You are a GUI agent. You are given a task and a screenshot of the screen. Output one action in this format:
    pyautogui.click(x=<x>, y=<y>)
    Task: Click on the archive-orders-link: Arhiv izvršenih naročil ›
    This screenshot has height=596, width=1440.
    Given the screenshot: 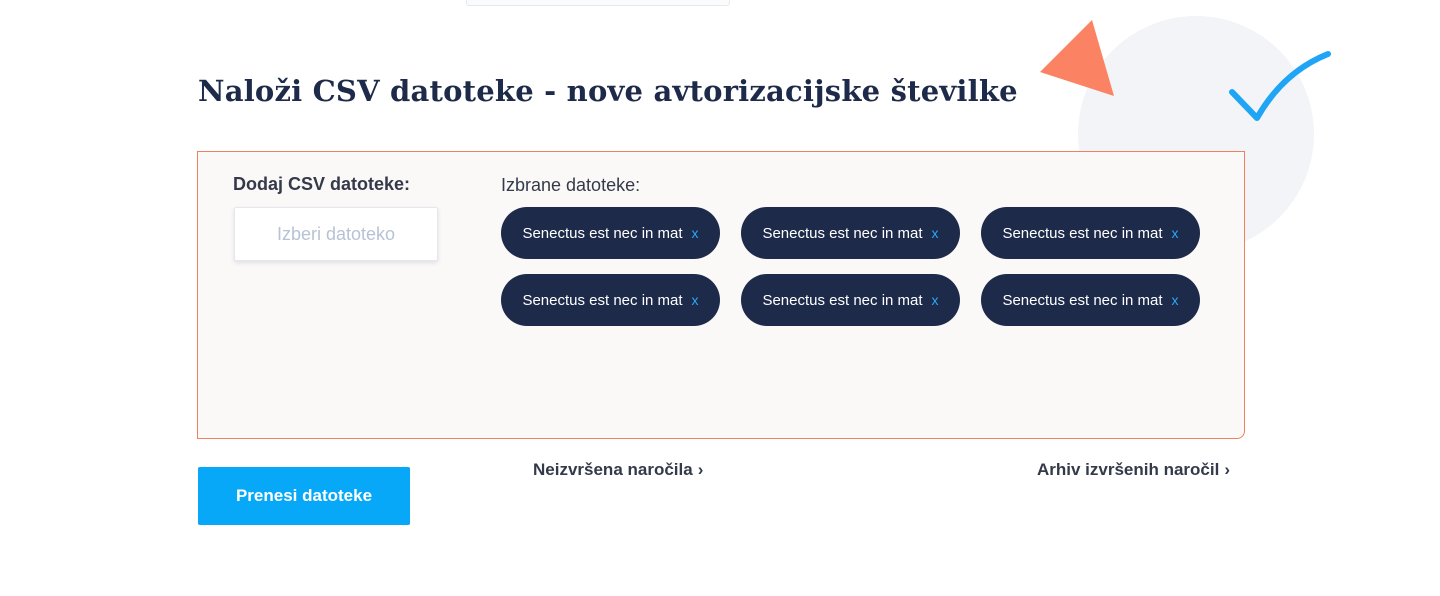 What is the action you would take?
    pyautogui.click(x=1133, y=470)
    